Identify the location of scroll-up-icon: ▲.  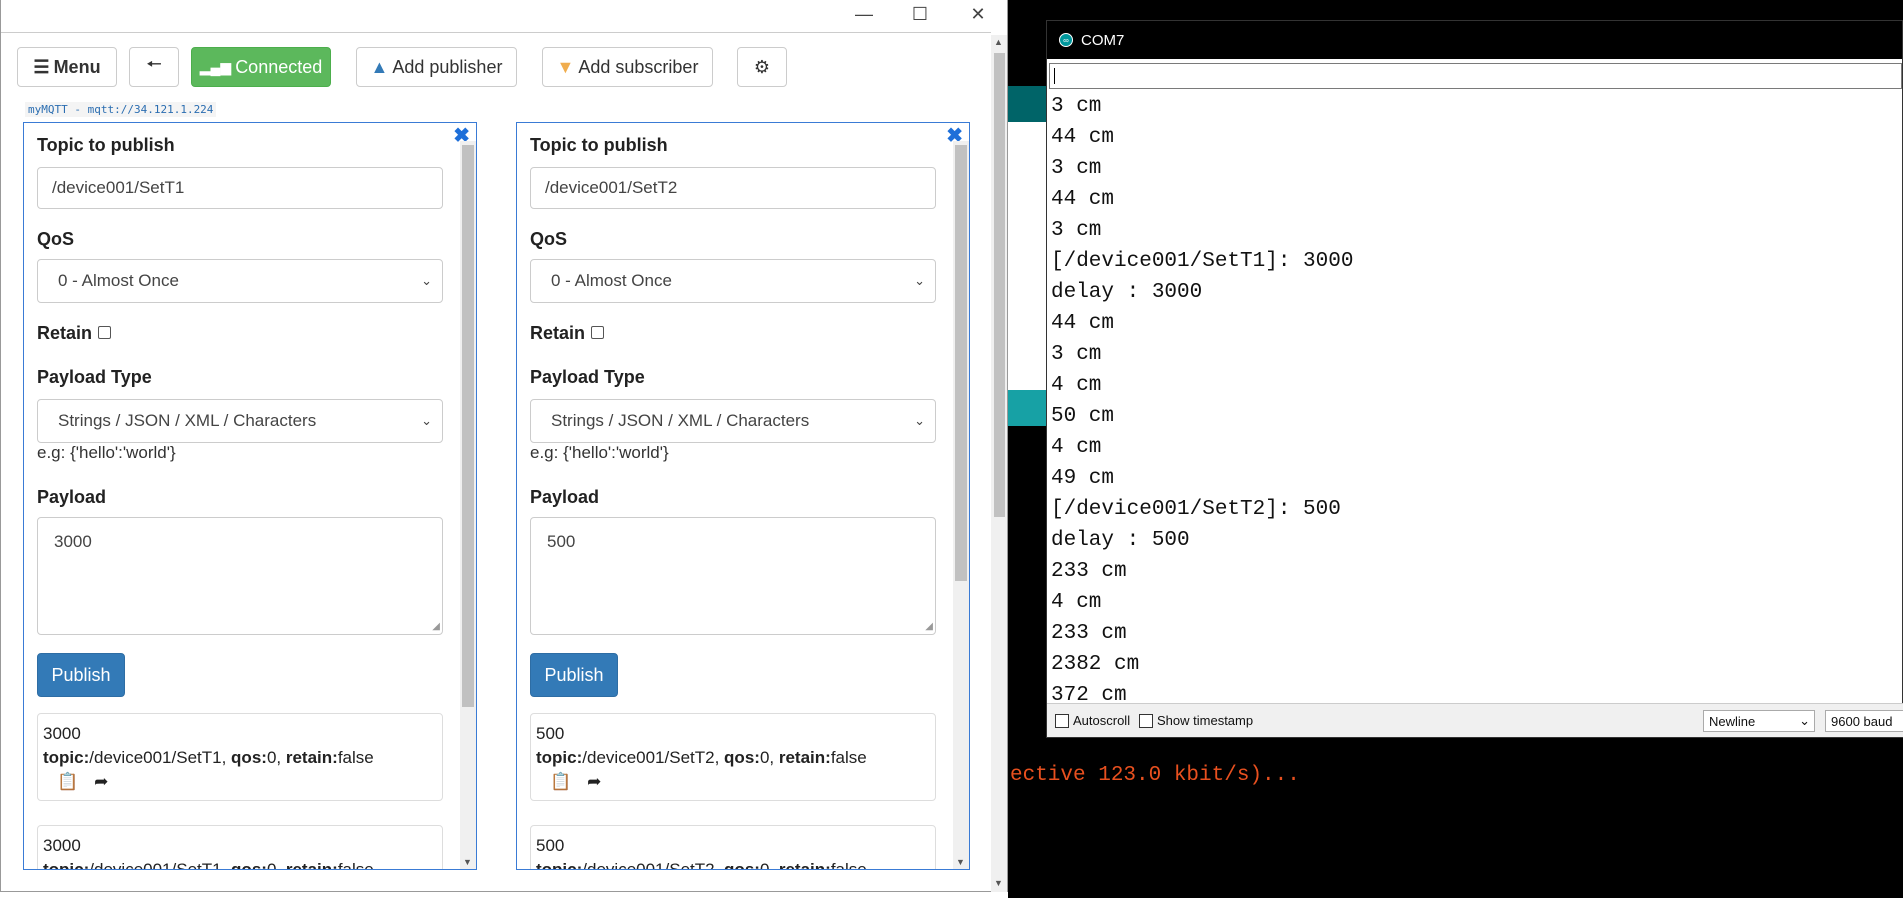
(998, 42).